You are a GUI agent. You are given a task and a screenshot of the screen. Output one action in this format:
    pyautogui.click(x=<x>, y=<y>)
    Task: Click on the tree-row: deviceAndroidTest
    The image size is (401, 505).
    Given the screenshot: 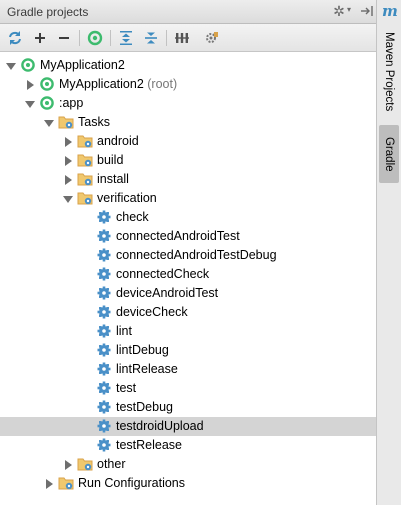 What is the action you would take?
    pyautogui.click(x=188, y=293)
    